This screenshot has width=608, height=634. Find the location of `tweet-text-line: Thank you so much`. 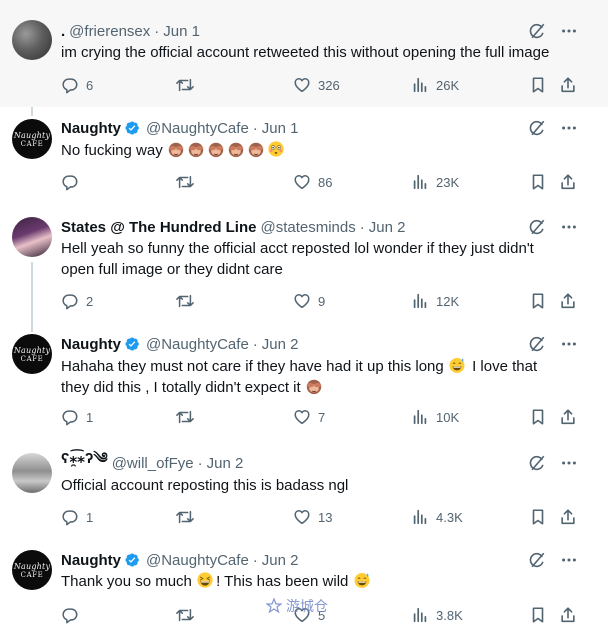

tweet-text-line: Thank you so much is located at coordinates (126, 581).